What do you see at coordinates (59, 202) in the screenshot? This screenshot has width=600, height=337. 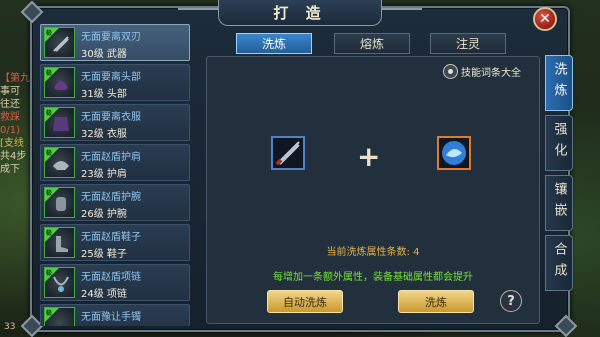 I see `bracer-icon: 极` at bounding box center [59, 202].